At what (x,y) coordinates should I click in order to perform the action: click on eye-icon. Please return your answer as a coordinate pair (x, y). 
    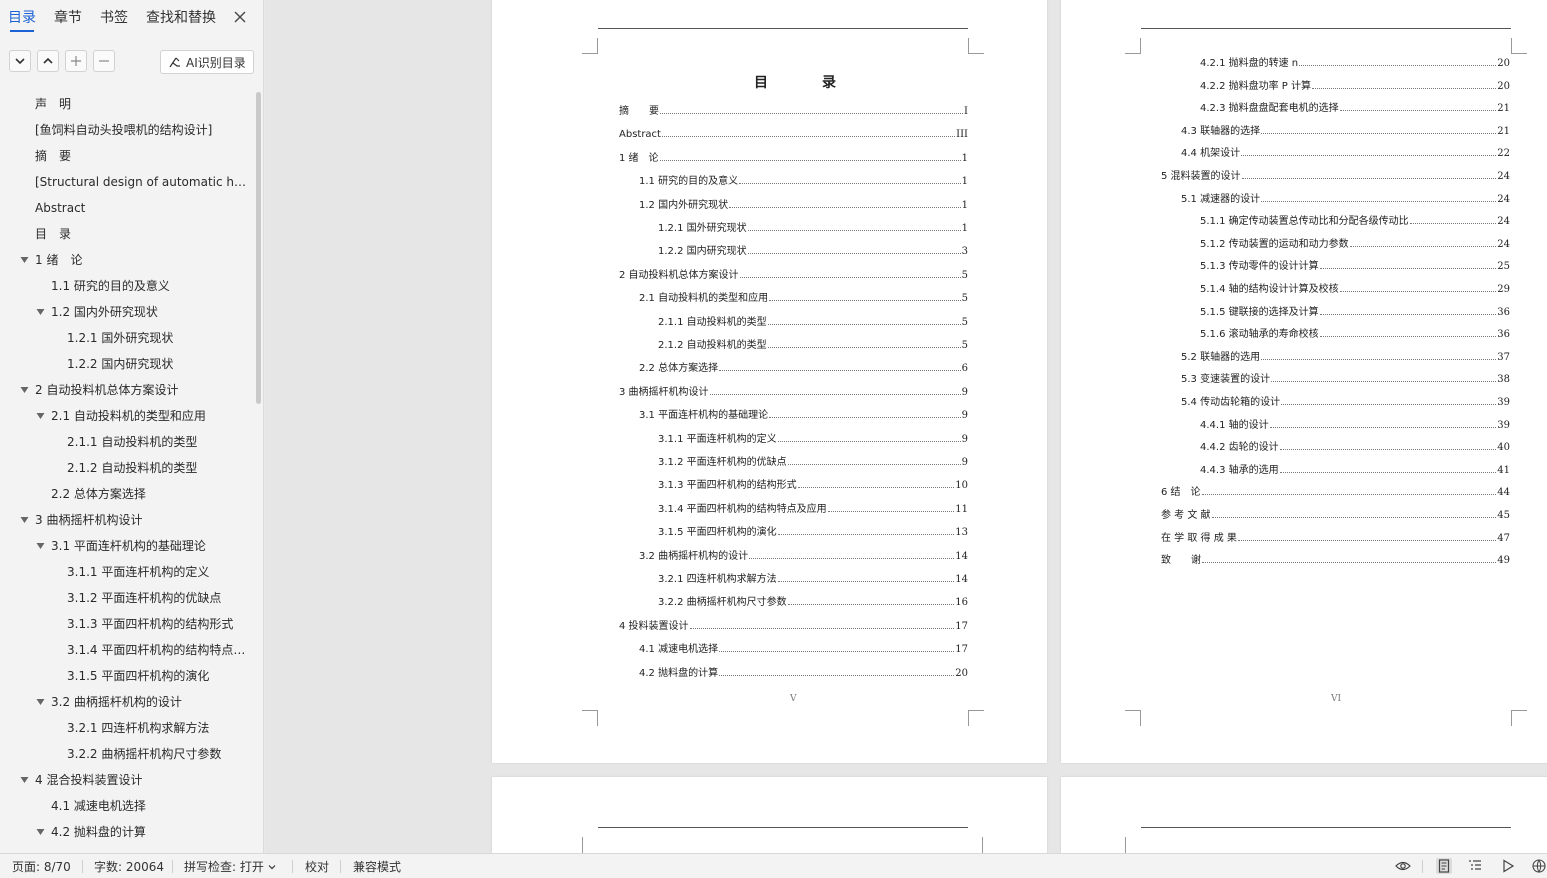
    Looking at the image, I should click on (1403, 866).